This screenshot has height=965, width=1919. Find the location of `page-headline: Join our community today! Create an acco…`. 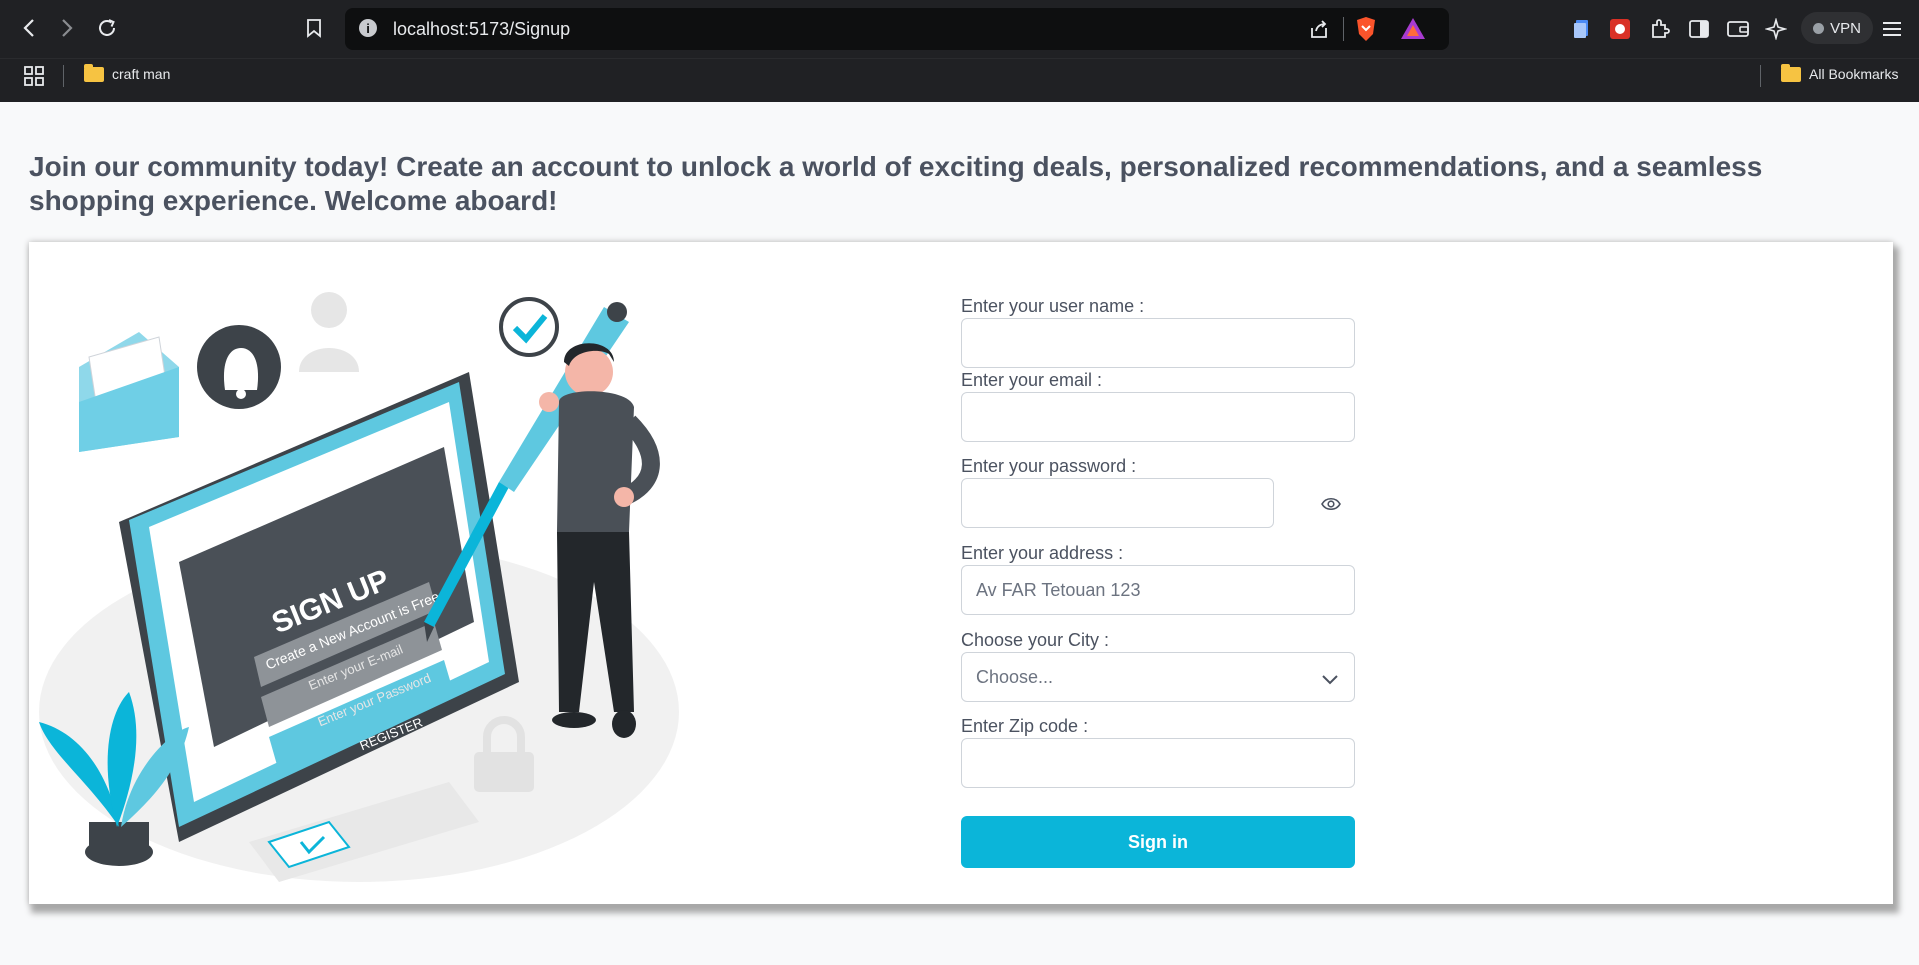

page-headline: Join our community today! Create an acco… is located at coordinates (896, 183).